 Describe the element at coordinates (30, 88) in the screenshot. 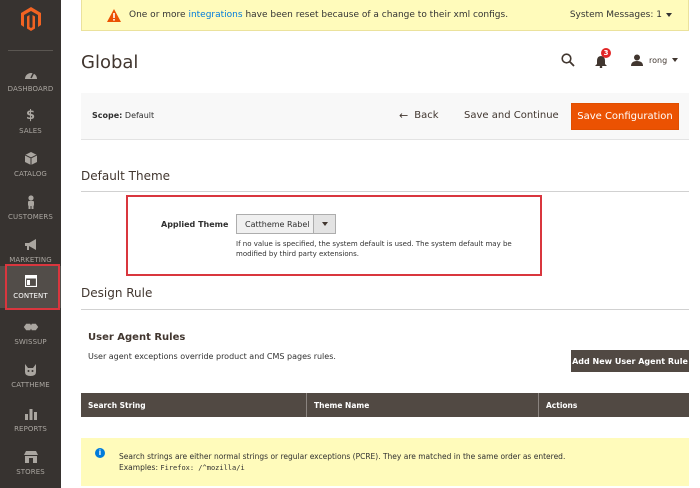

I see `sidebar-item-label: DASHBOARD` at that location.